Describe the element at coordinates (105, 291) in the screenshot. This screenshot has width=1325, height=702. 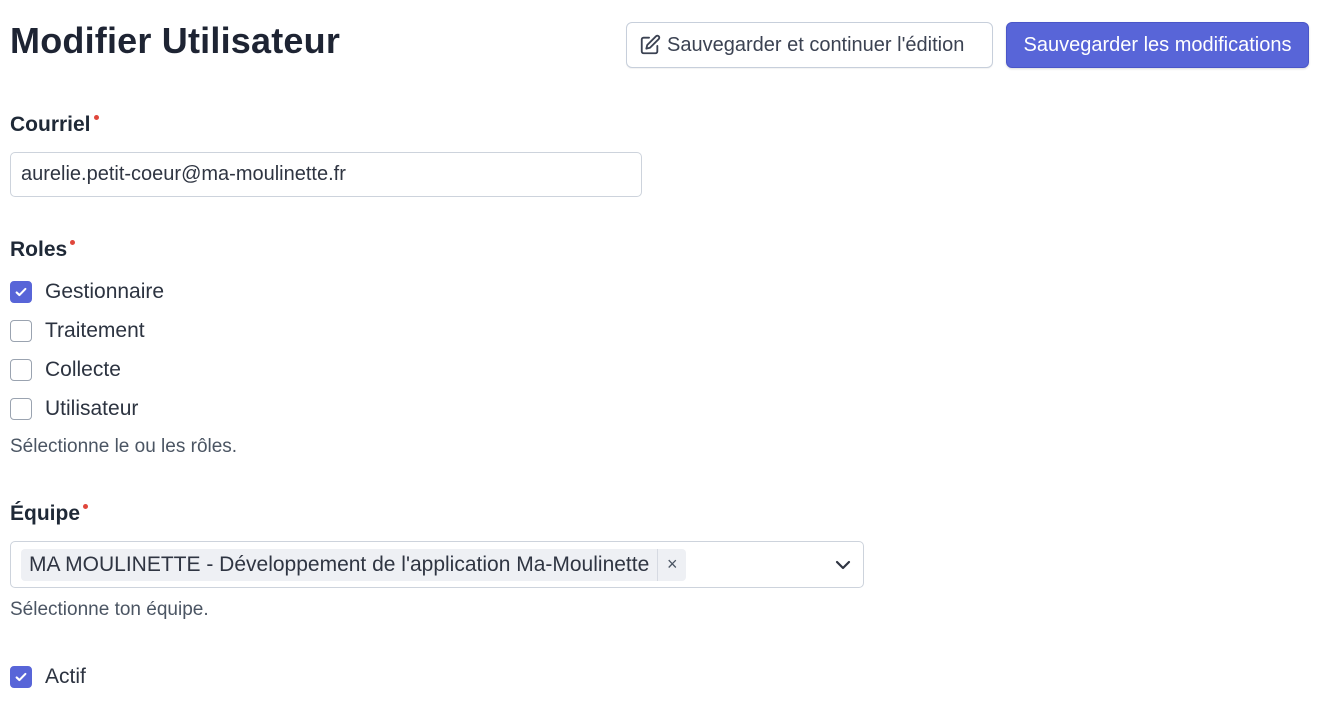
I see `role-label-gestionnaire: Gestionnaire` at that location.